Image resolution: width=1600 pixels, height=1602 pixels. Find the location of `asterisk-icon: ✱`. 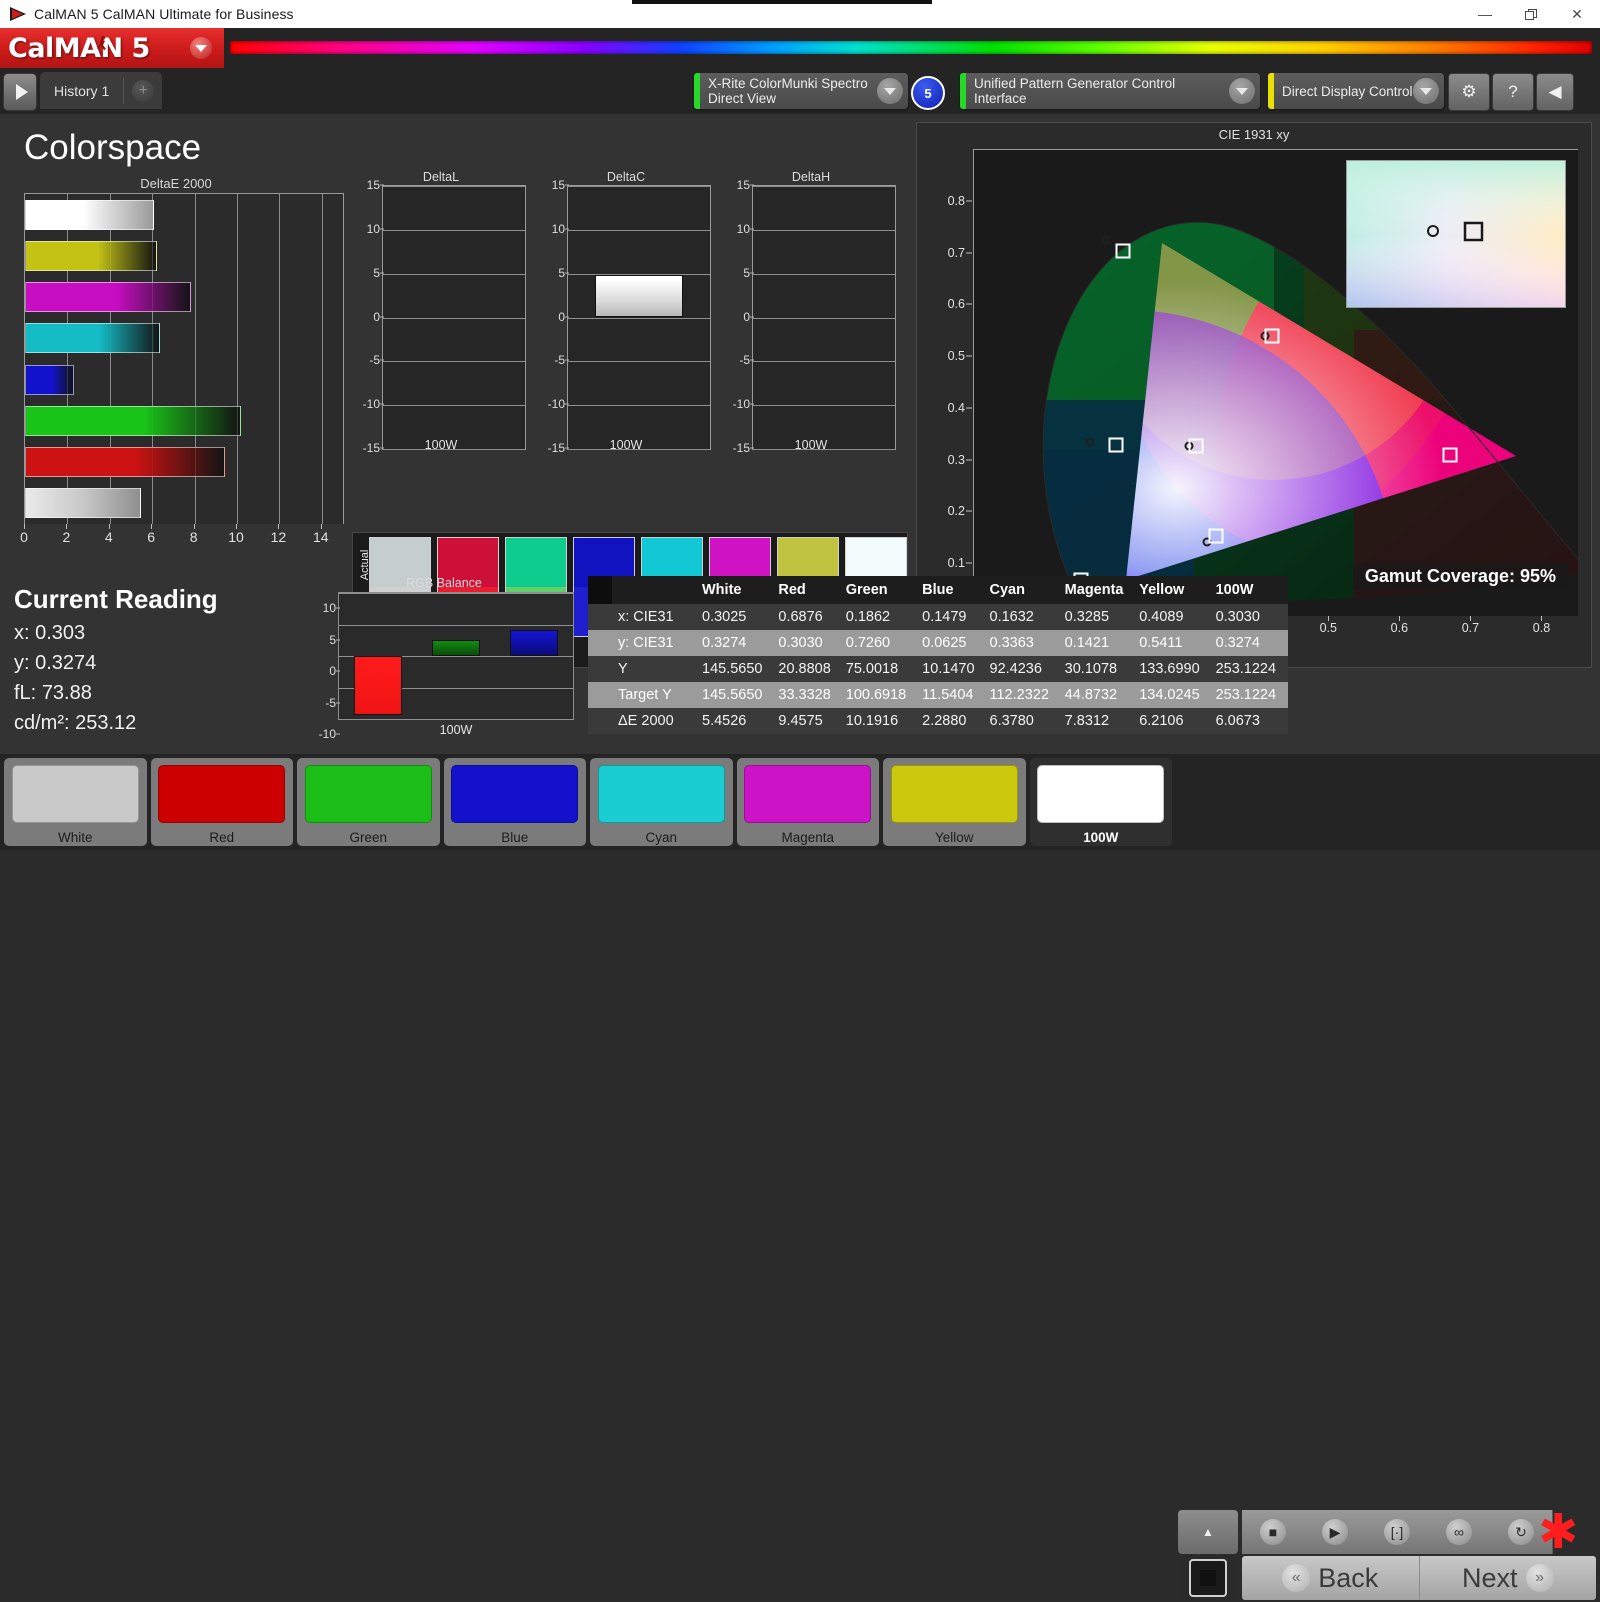

asterisk-icon: ✱ is located at coordinates (1558, 1533).